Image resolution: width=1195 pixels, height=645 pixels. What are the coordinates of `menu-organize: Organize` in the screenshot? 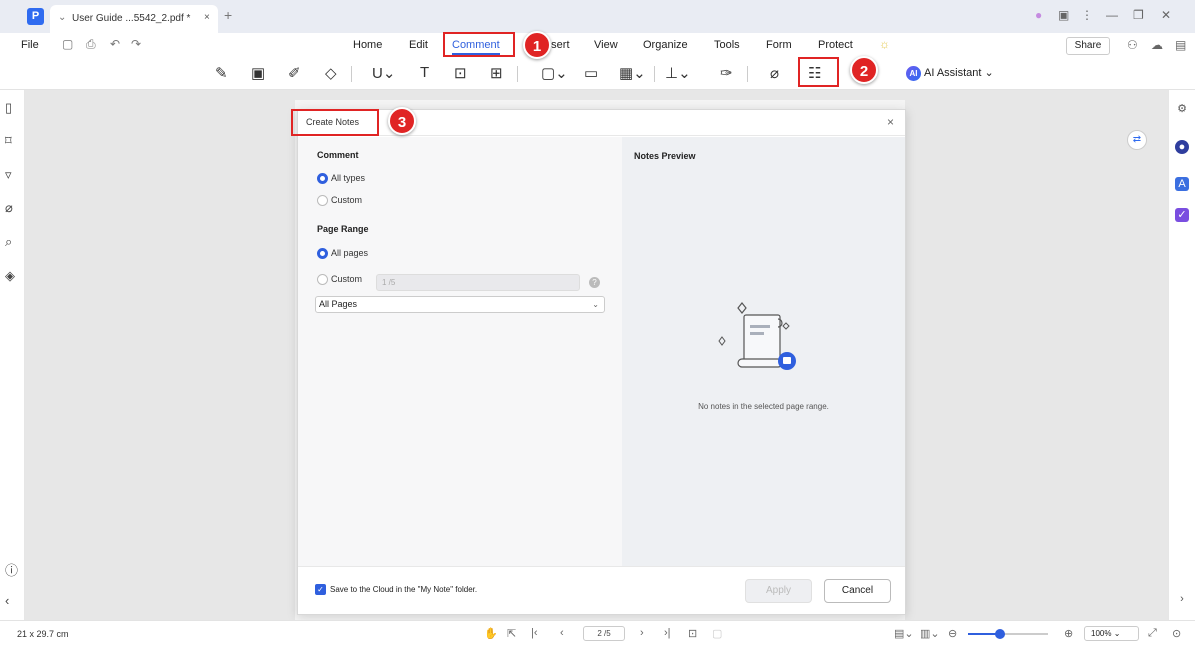 It's located at (665, 45).